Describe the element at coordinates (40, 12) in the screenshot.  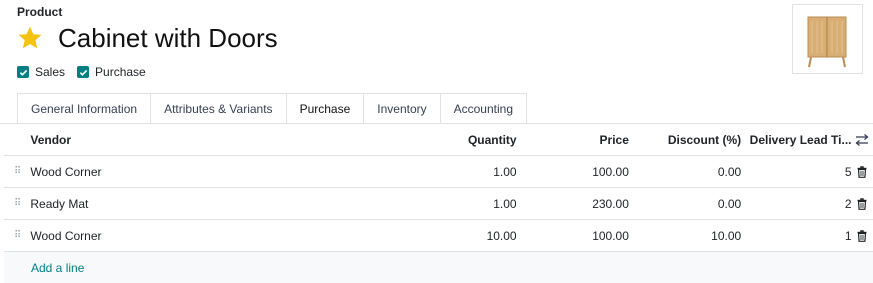
I see `product-label: Product` at that location.